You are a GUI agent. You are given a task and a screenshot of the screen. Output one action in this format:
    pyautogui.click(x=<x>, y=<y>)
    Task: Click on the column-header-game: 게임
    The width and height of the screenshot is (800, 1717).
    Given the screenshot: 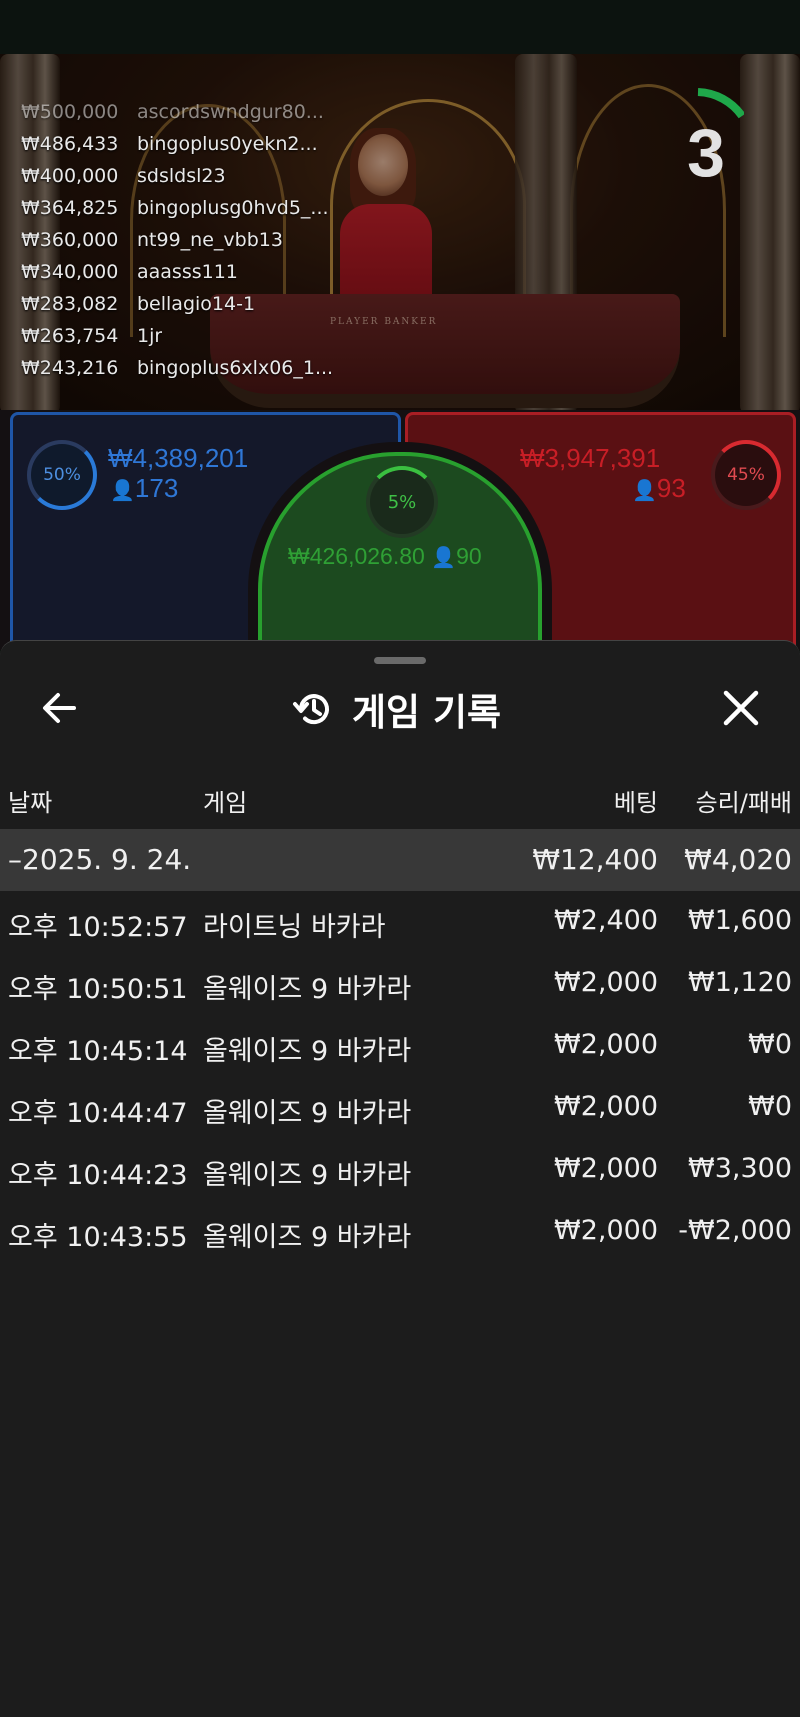 What is the action you would take?
    pyautogui.click(x=225, y=803)
    